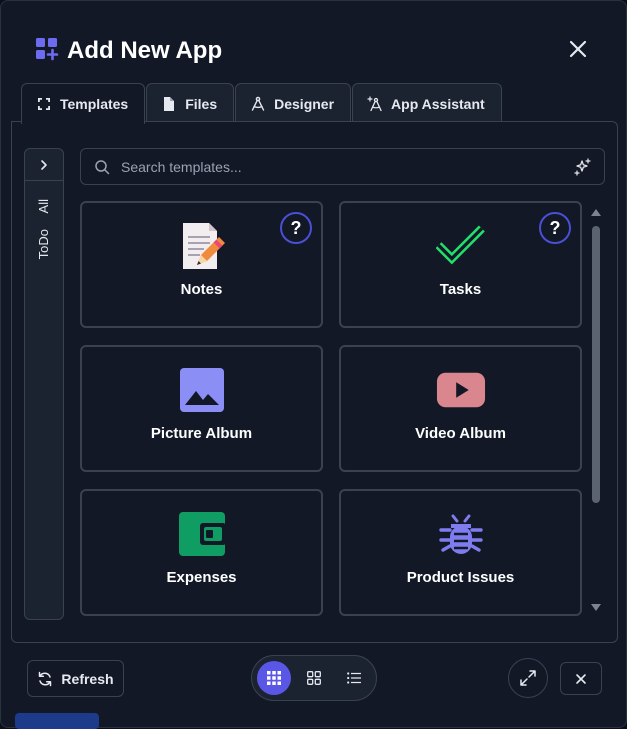 The width and height of the screenshot is (627, 729). What do you see at coordinates (460, 577) in the screenshot?
I see `template-label: Product Issues` at bounding box center [460, 577].